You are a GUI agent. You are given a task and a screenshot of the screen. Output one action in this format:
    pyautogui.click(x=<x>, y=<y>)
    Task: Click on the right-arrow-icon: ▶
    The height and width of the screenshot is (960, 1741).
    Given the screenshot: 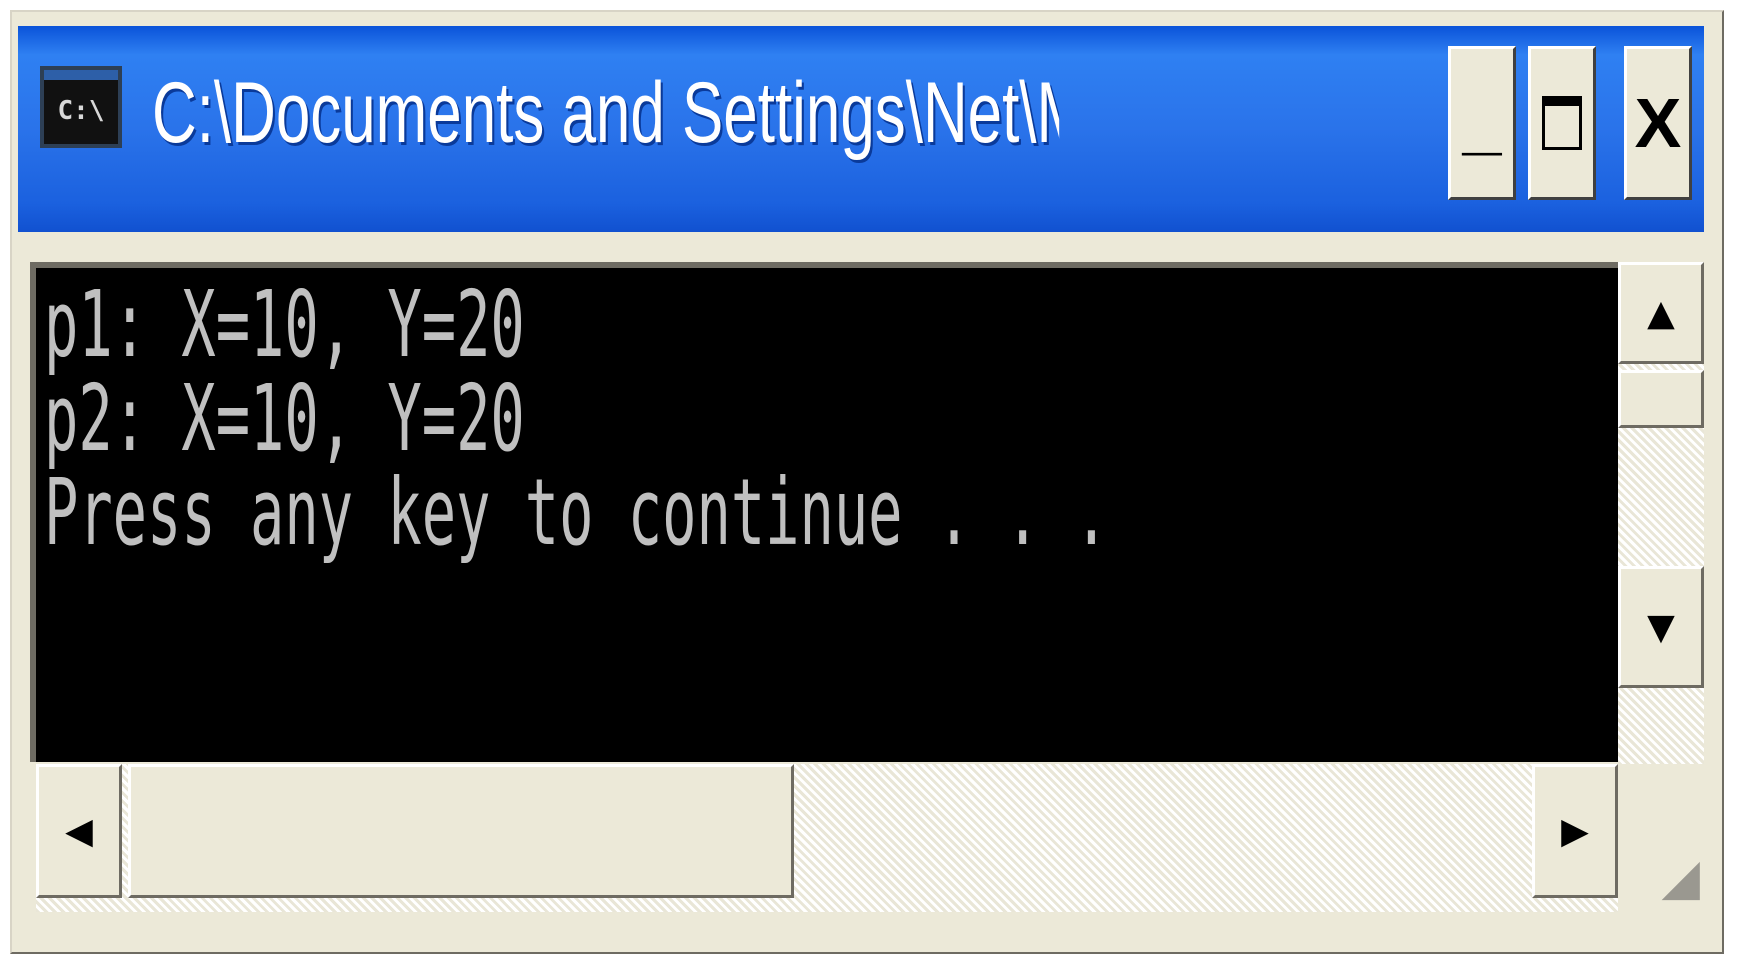 What is the action you would take?
    pyautogui.click(x=1575, y=831)
    